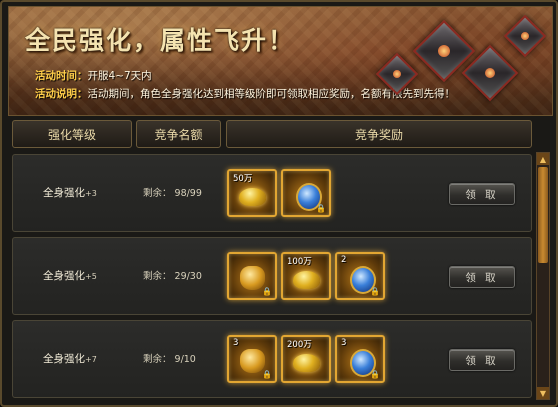  What do you see at coordinates (299, 262) in the screenshot?
I see `item-quantity: 100万` at bounding box center [299, 262].